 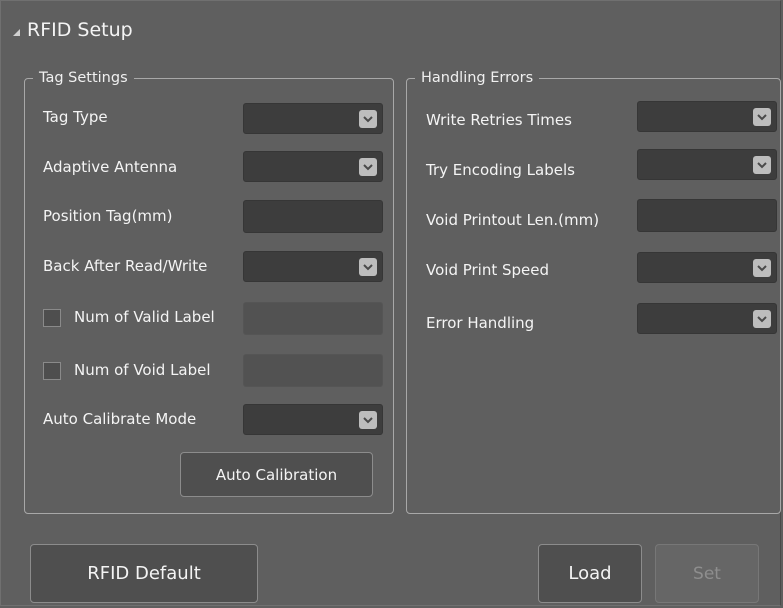 What do you see at coordinates (75, 117) in the screenshot?
I see `tag-type-label: Tag Type` at bounding box center [75, 117].